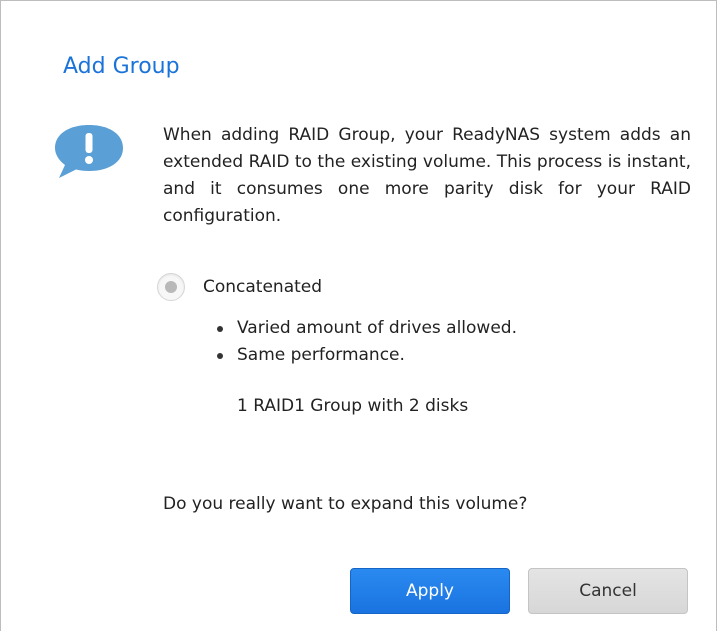 The width and height of the screenshot is (725, 631). I want to click on bullet-text: Varied amount of drives allowed., so click(377, 328).